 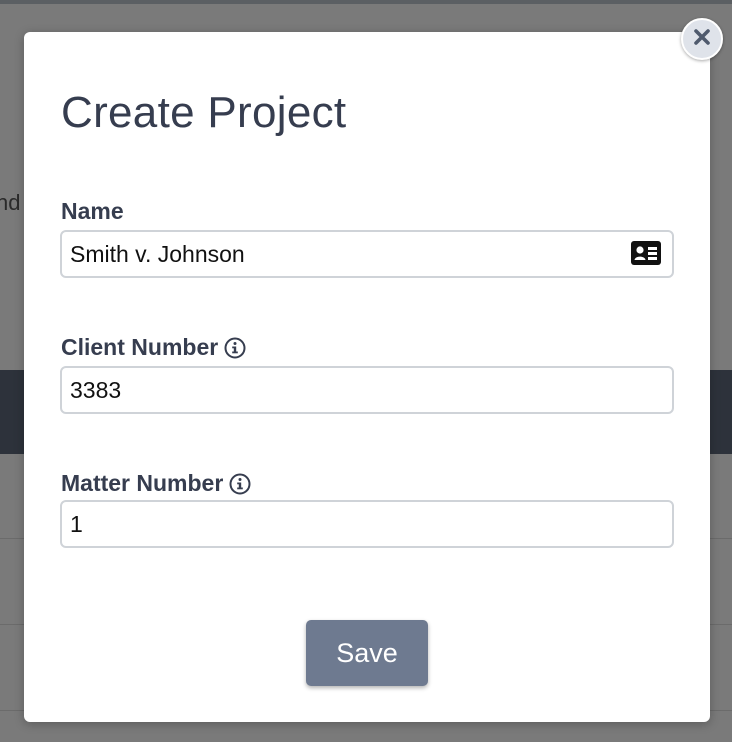 I want to click on client-number-input, so click(x=367, y=390).